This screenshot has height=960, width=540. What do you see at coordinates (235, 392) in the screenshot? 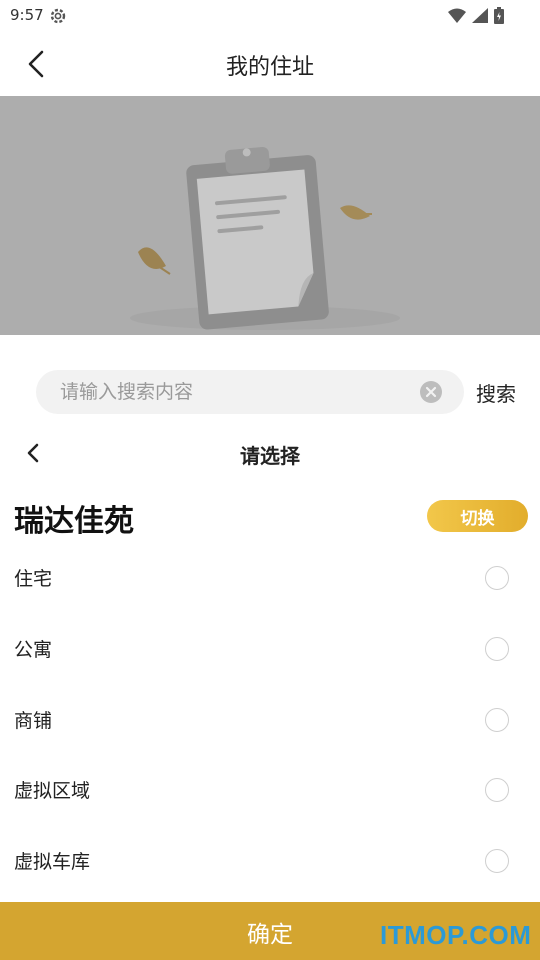
I see `search-input` at bounding box center [235, 392].